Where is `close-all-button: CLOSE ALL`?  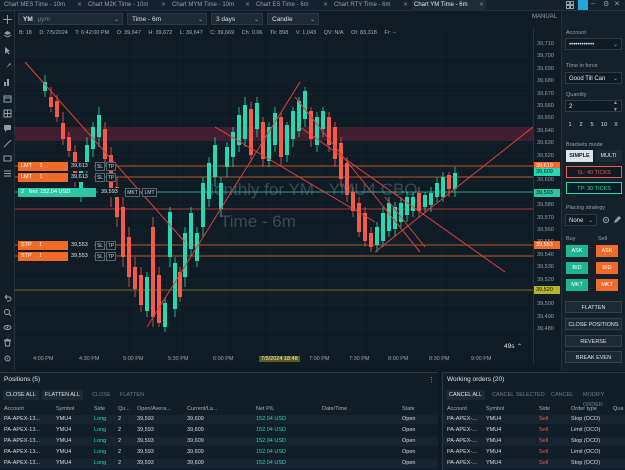
close-all-button: CLOSE ALL is located at coordinates (21, 395).